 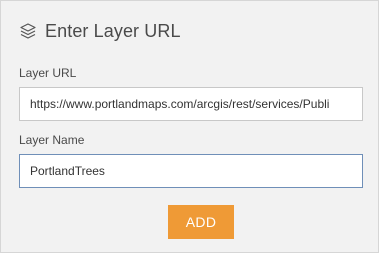 What do you see at coordinates (201, 222) in the screenshot?
I see `add-button: ADD` at bounding box center [201, 222].